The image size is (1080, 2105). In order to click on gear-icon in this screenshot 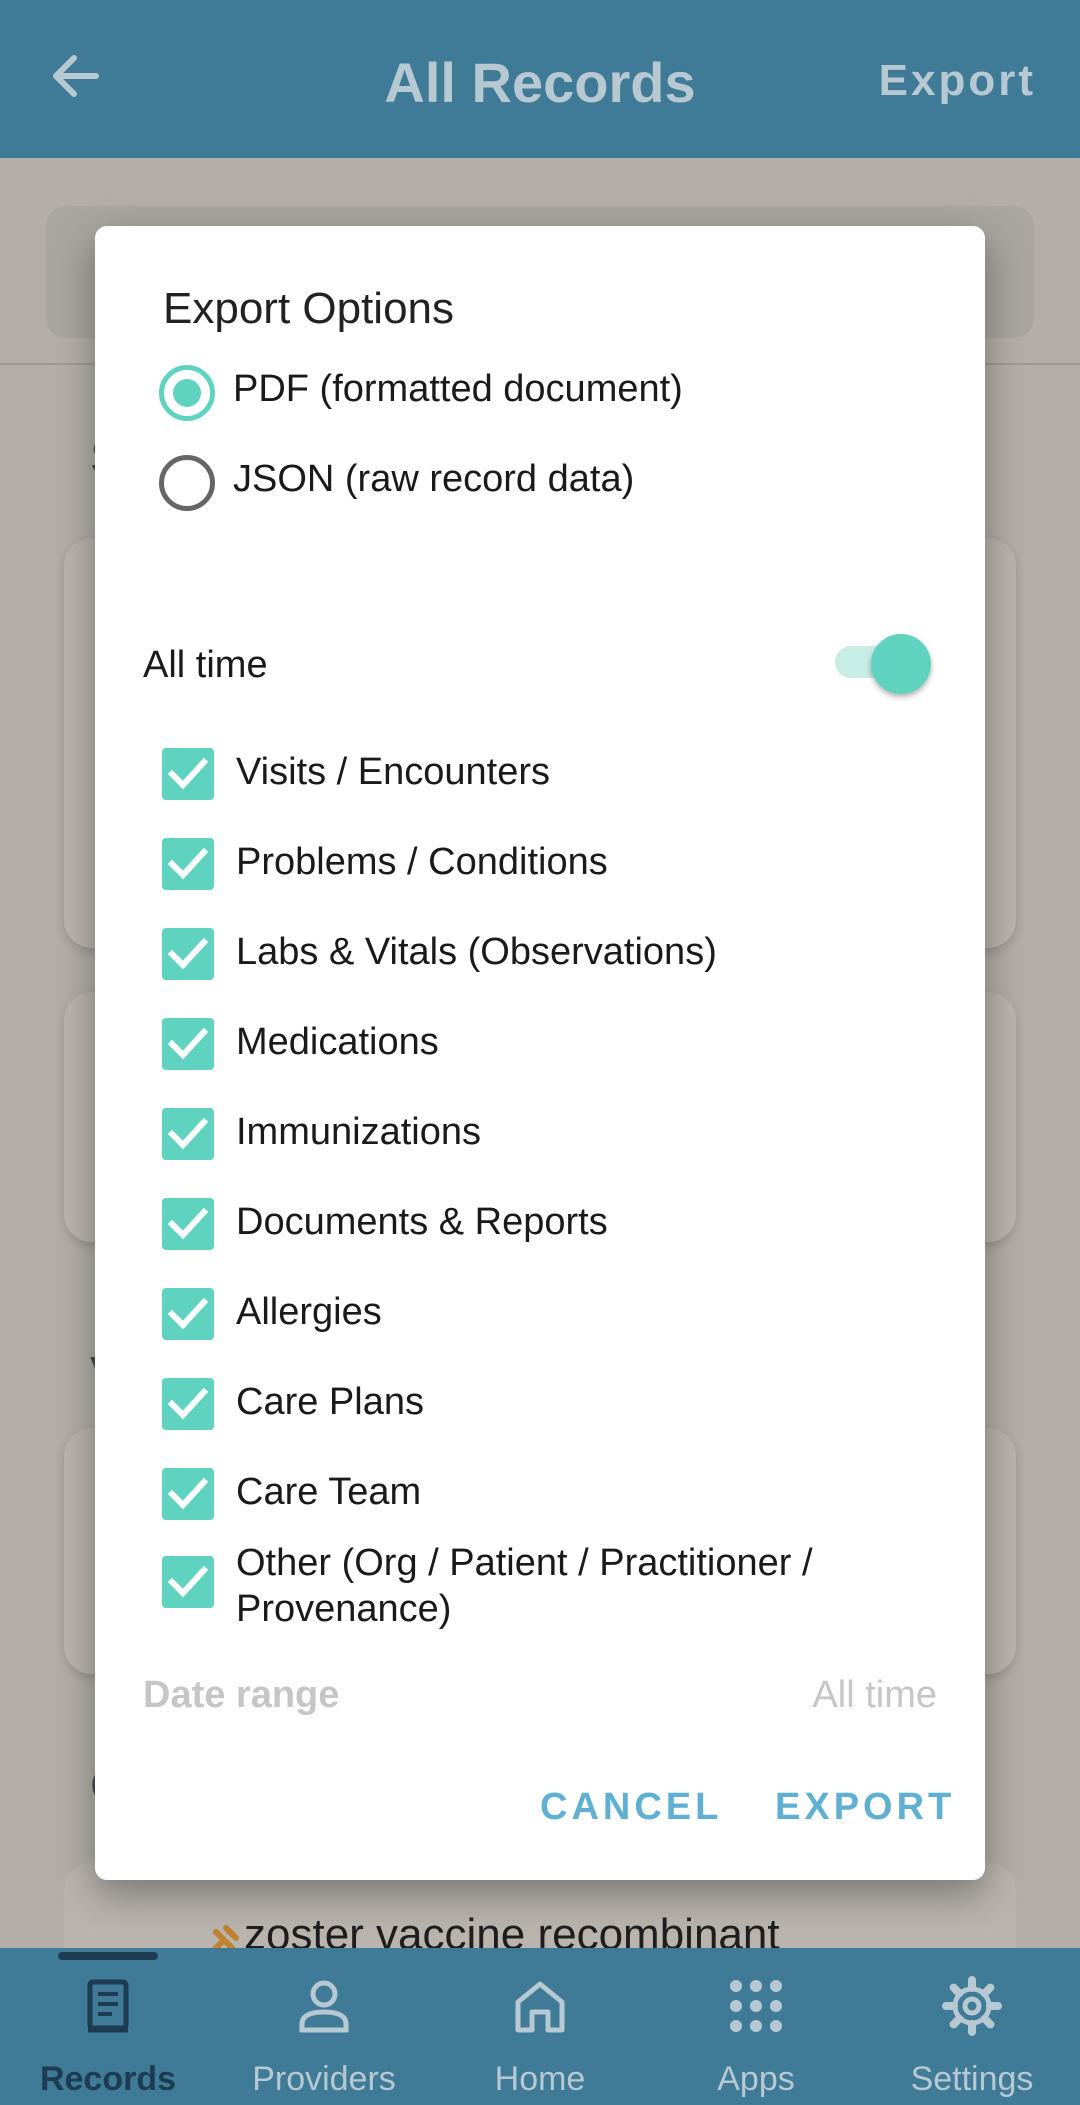, I will do `click(972, 2006)`.